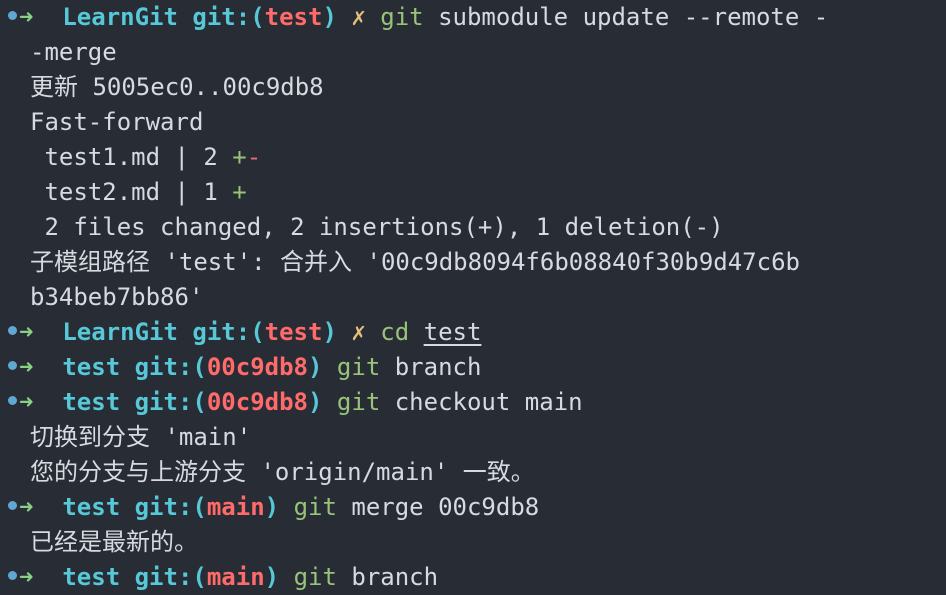 The image size is (946, 595). I want to click on output-line: 您的分支与上游分支 'origin/main' 一致。, so click(477, 472).